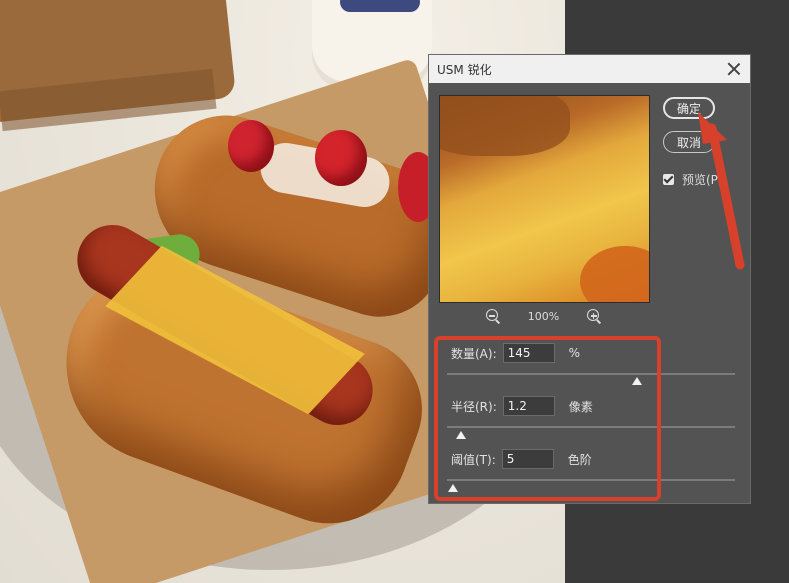  What do you see at coordinates (544, 199) in the screenshot?
I see `preview-image` at bounding box center [544, 199].